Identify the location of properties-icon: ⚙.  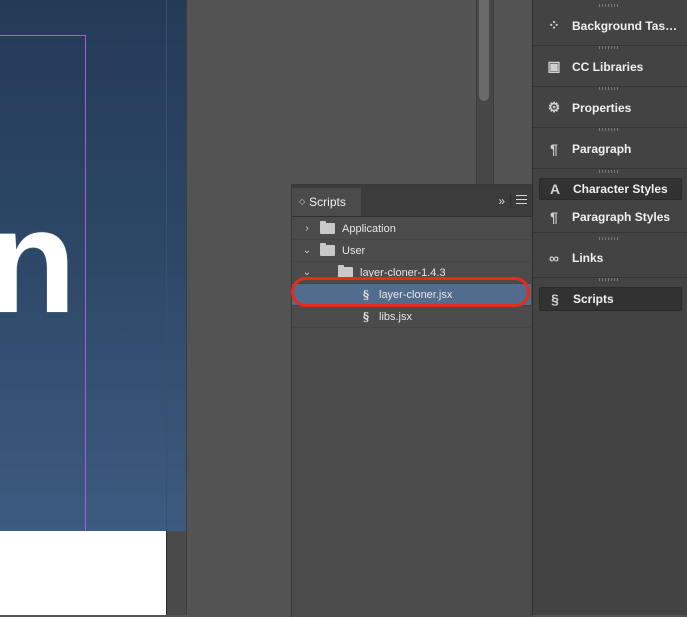
(554, 107).